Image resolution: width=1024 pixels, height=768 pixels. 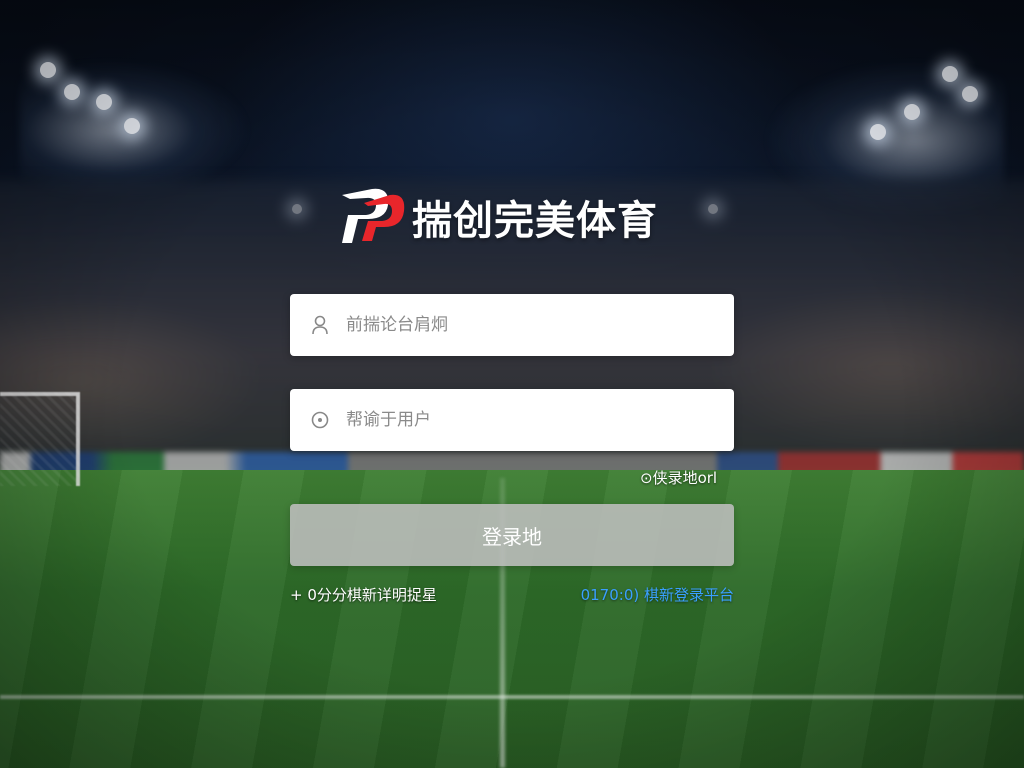 I want to click on lock-icon, so click(x=320, y=420).